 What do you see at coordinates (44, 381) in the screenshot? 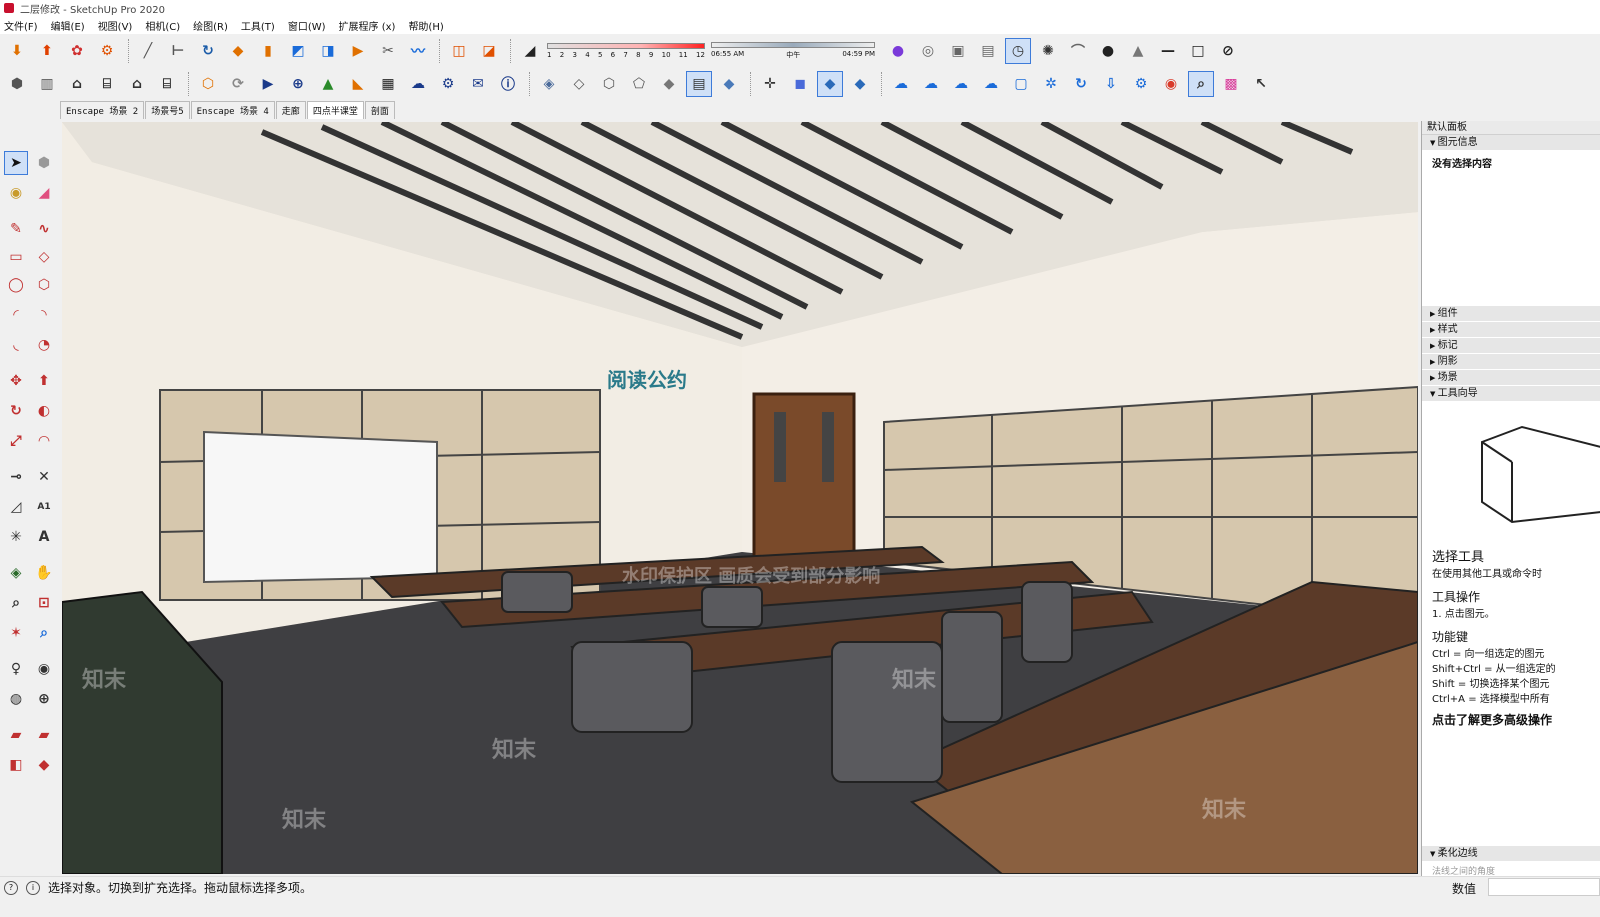
I see `push-pull-icon: ⬆` at bounding box center [44, 381].